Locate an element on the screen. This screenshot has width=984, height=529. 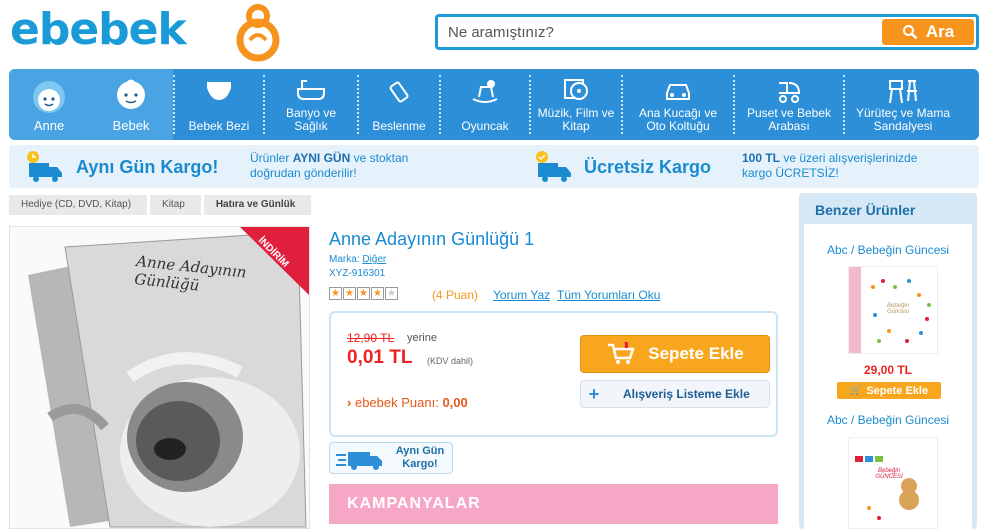
similar-product-price: 29,00 TL is located at coordinates (888, 370).